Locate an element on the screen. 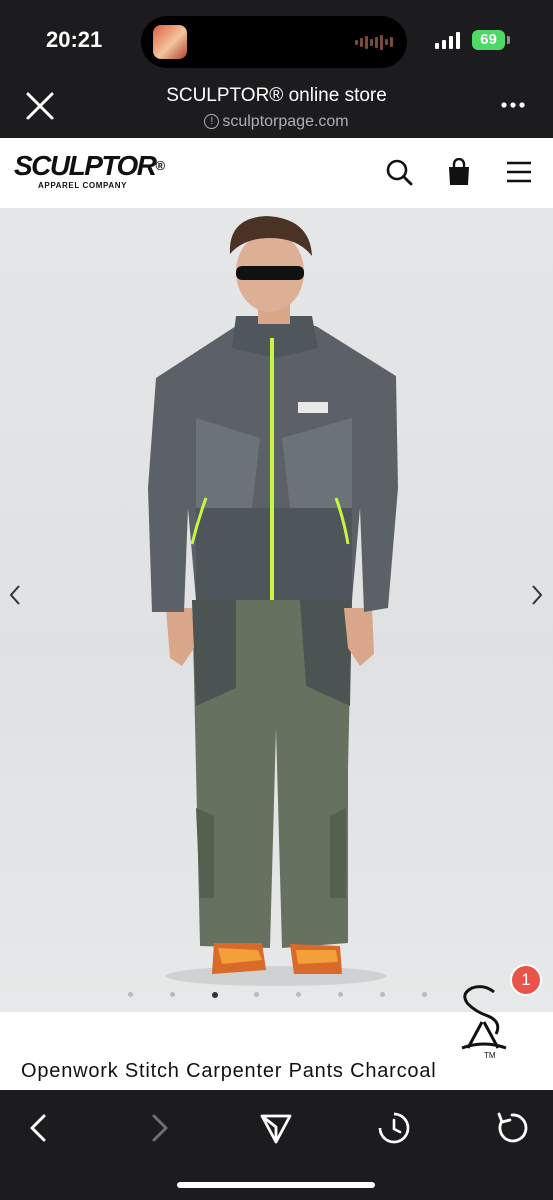 Image resolution: width=553 pixels, height=1200 pixels. url-text: sculptorpage.com is located at coordinates (285, 121).